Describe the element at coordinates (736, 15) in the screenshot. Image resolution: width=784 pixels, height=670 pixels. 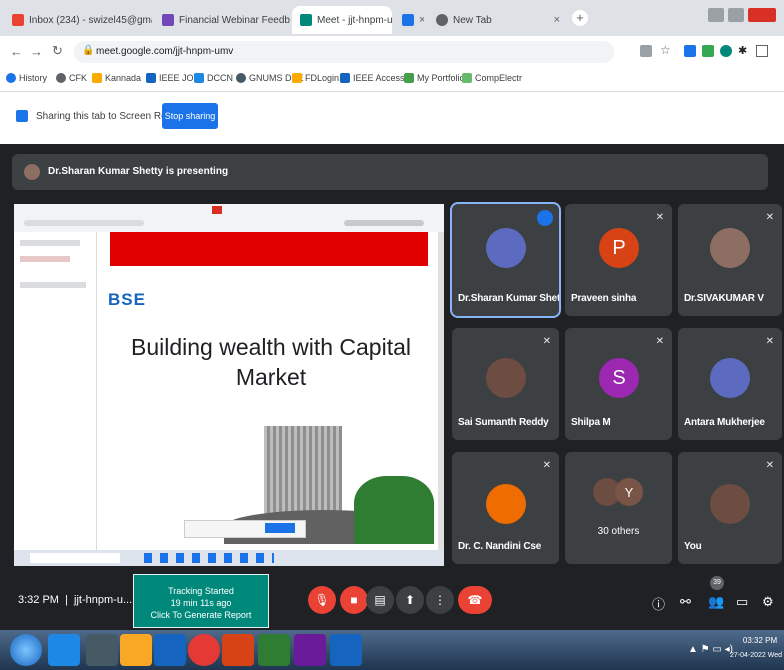
I see `maximize-icon` at that location.